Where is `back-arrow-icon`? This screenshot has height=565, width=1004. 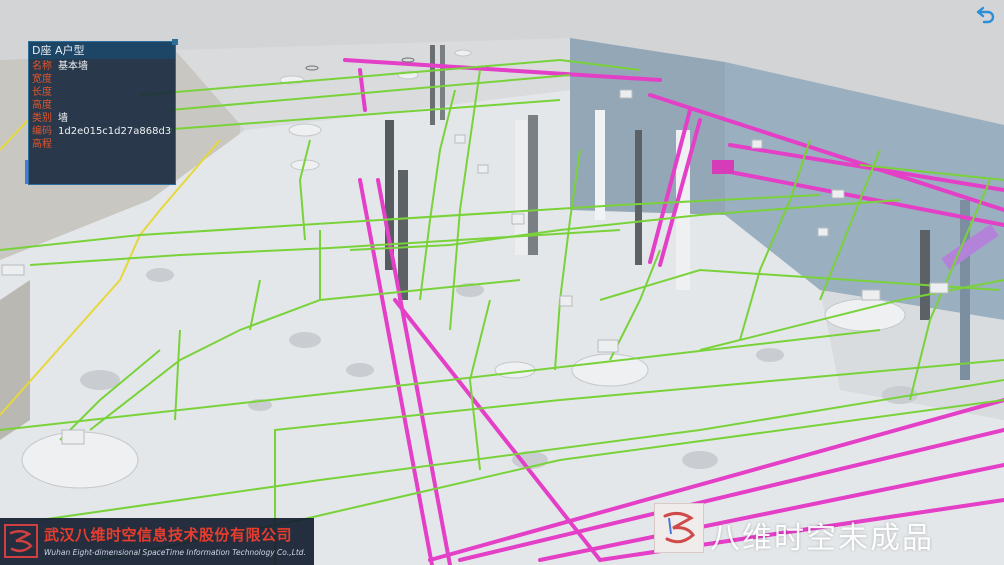
back-arrow-icon is located at coordinates (986, 14).